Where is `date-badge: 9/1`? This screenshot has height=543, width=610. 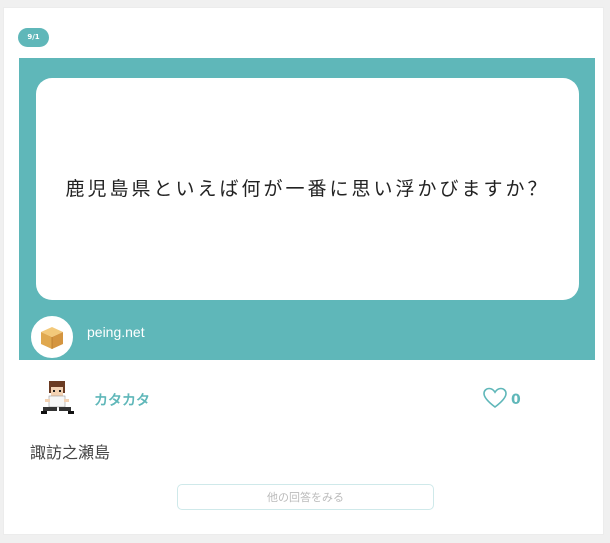
date-badge: 9/1 is located at coordinates (33, 37).